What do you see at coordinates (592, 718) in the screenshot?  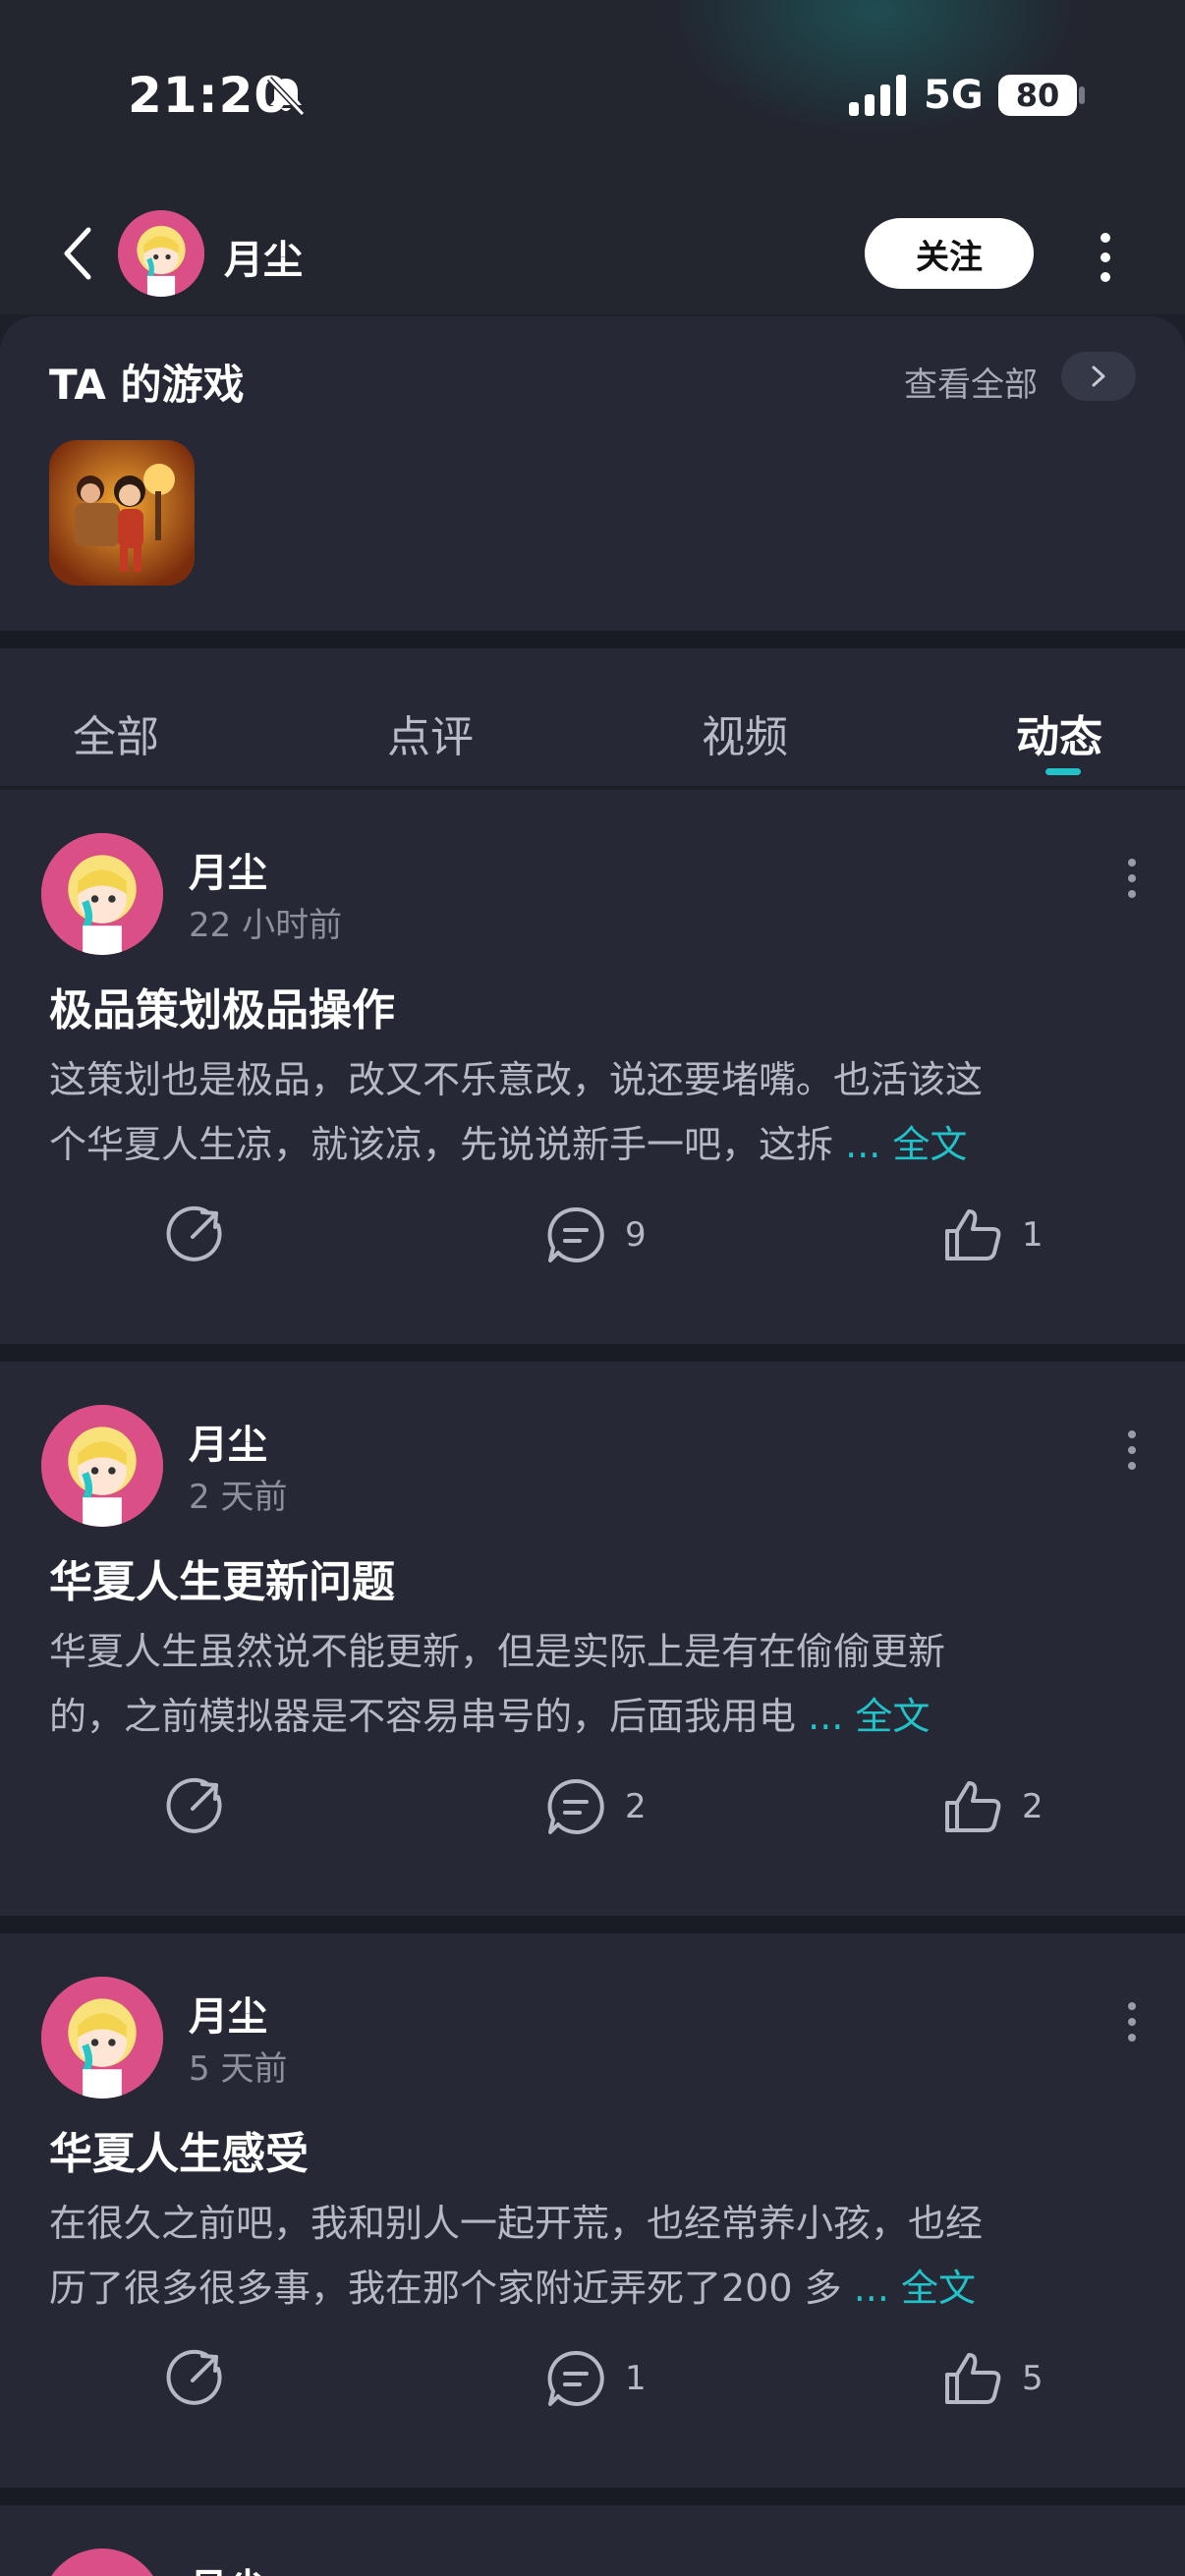 I see `content-tabs: 全部 点评 视频 动态` at bounding box center [592, 718].